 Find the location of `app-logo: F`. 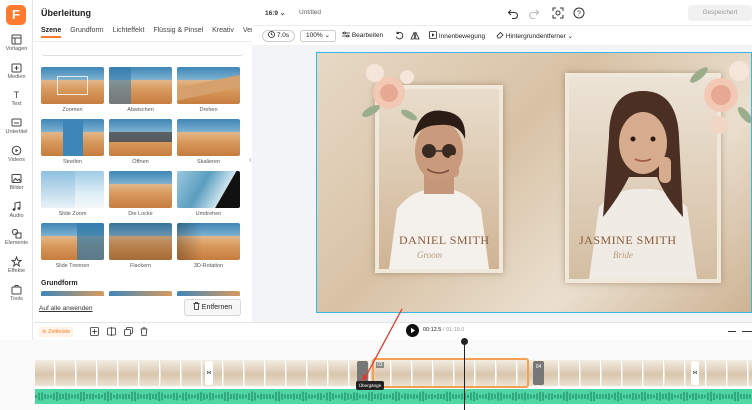

app-logo: F is located at coordinates (16, 15).